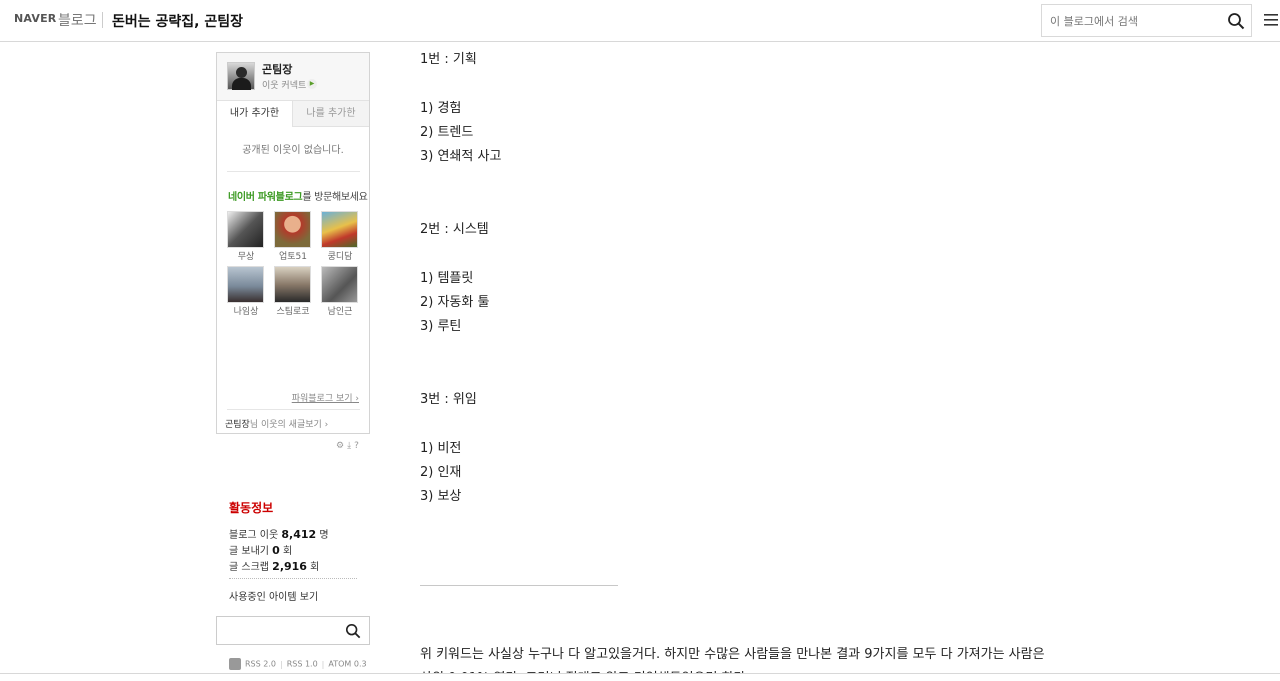 This screenshot has width=1280, height=681. I want to click on profile-header: 곤팀장 이웃 커넥트 ▶, so click(293, 77).